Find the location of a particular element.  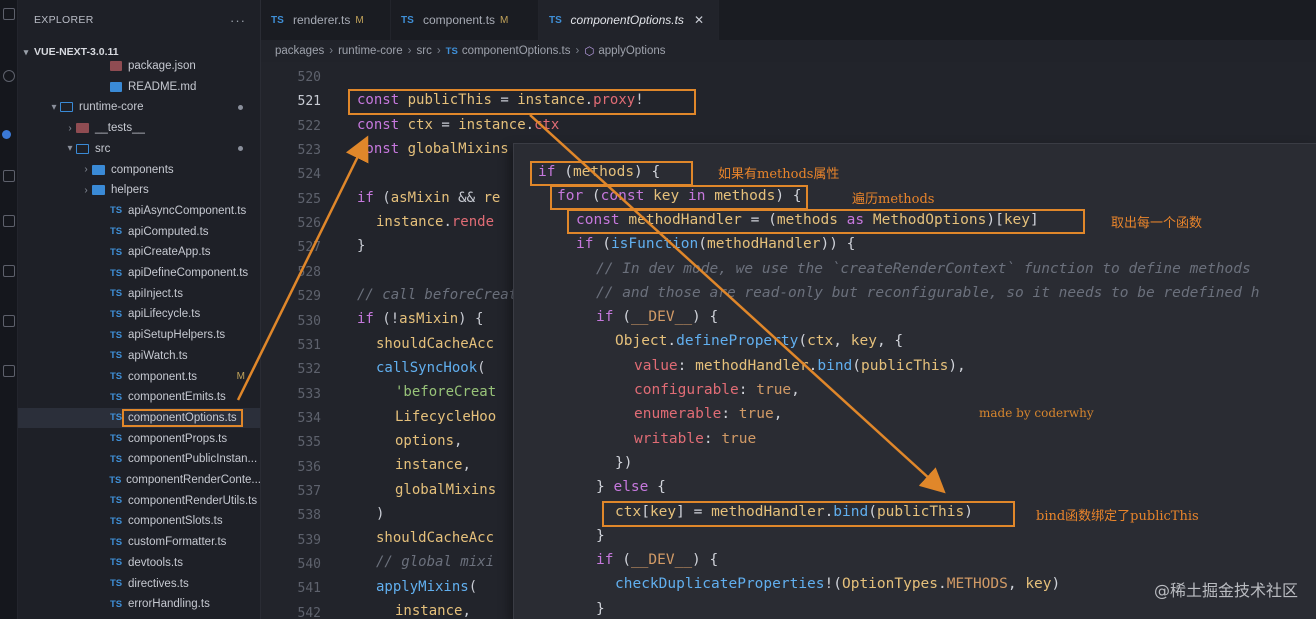

file-tree-item: ▾ src is located at coordinates (139, 149).